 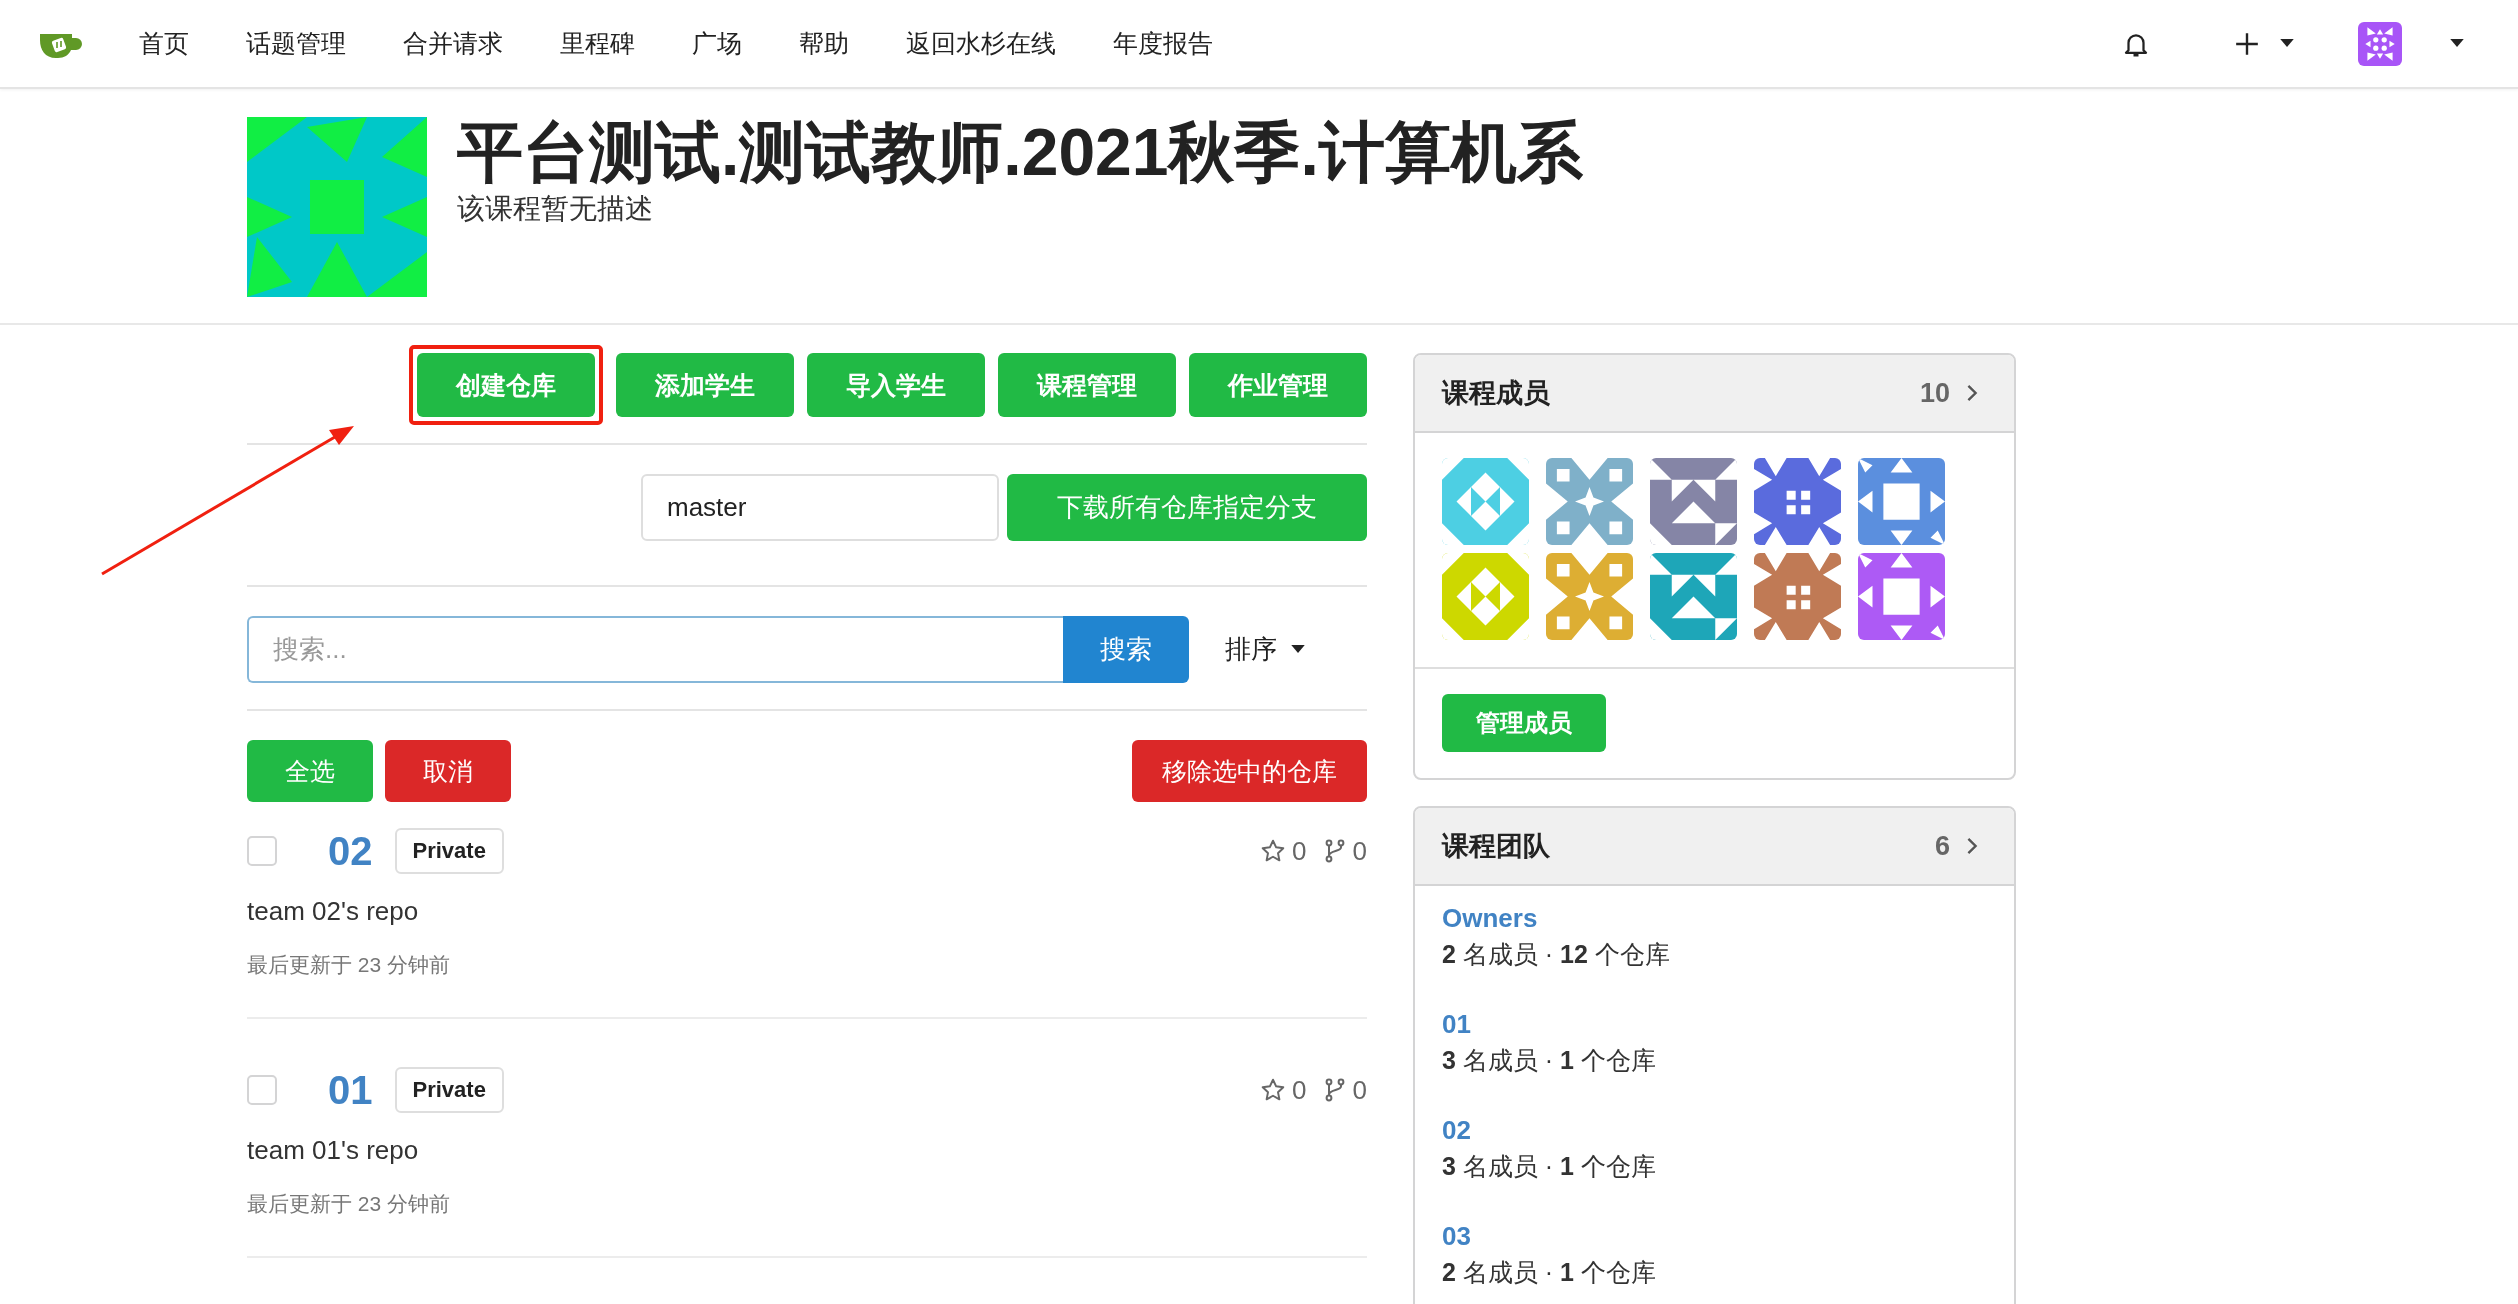 What do you see at coordinates (1278, 385) in the screenshot?
I see `action-button: 作业管理` at bounding box center [1278, 385].